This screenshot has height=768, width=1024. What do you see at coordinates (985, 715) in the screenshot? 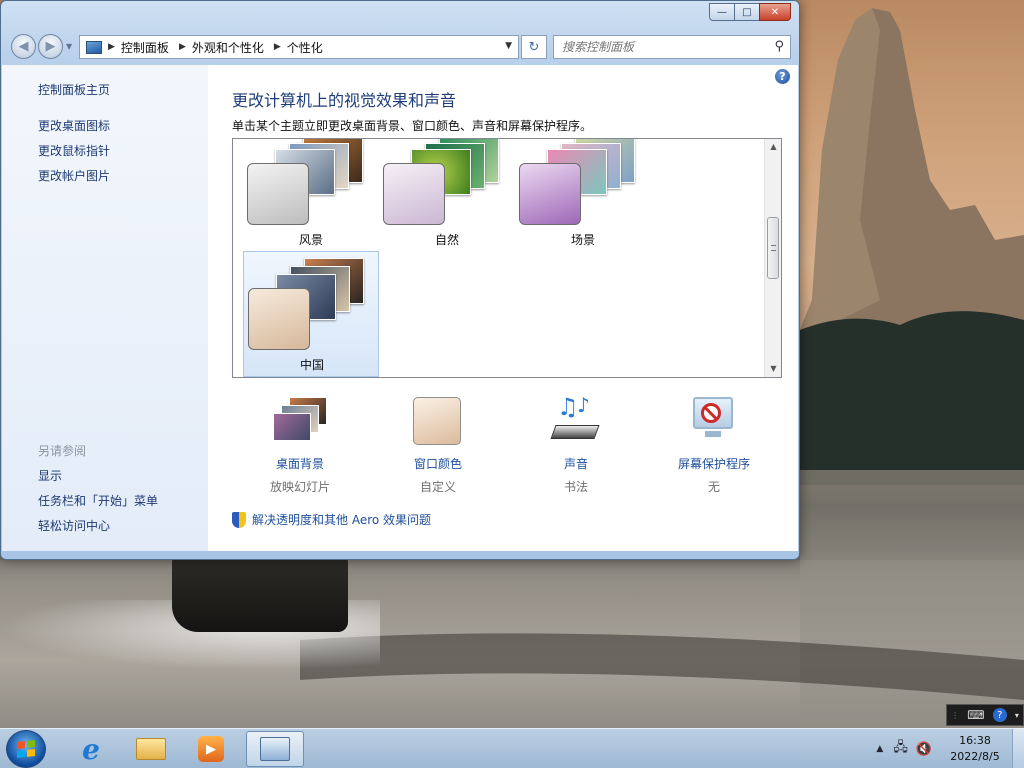
I see `language-bar: ⋮ ⌨ ? ▾` at bounding box center [985, 715].